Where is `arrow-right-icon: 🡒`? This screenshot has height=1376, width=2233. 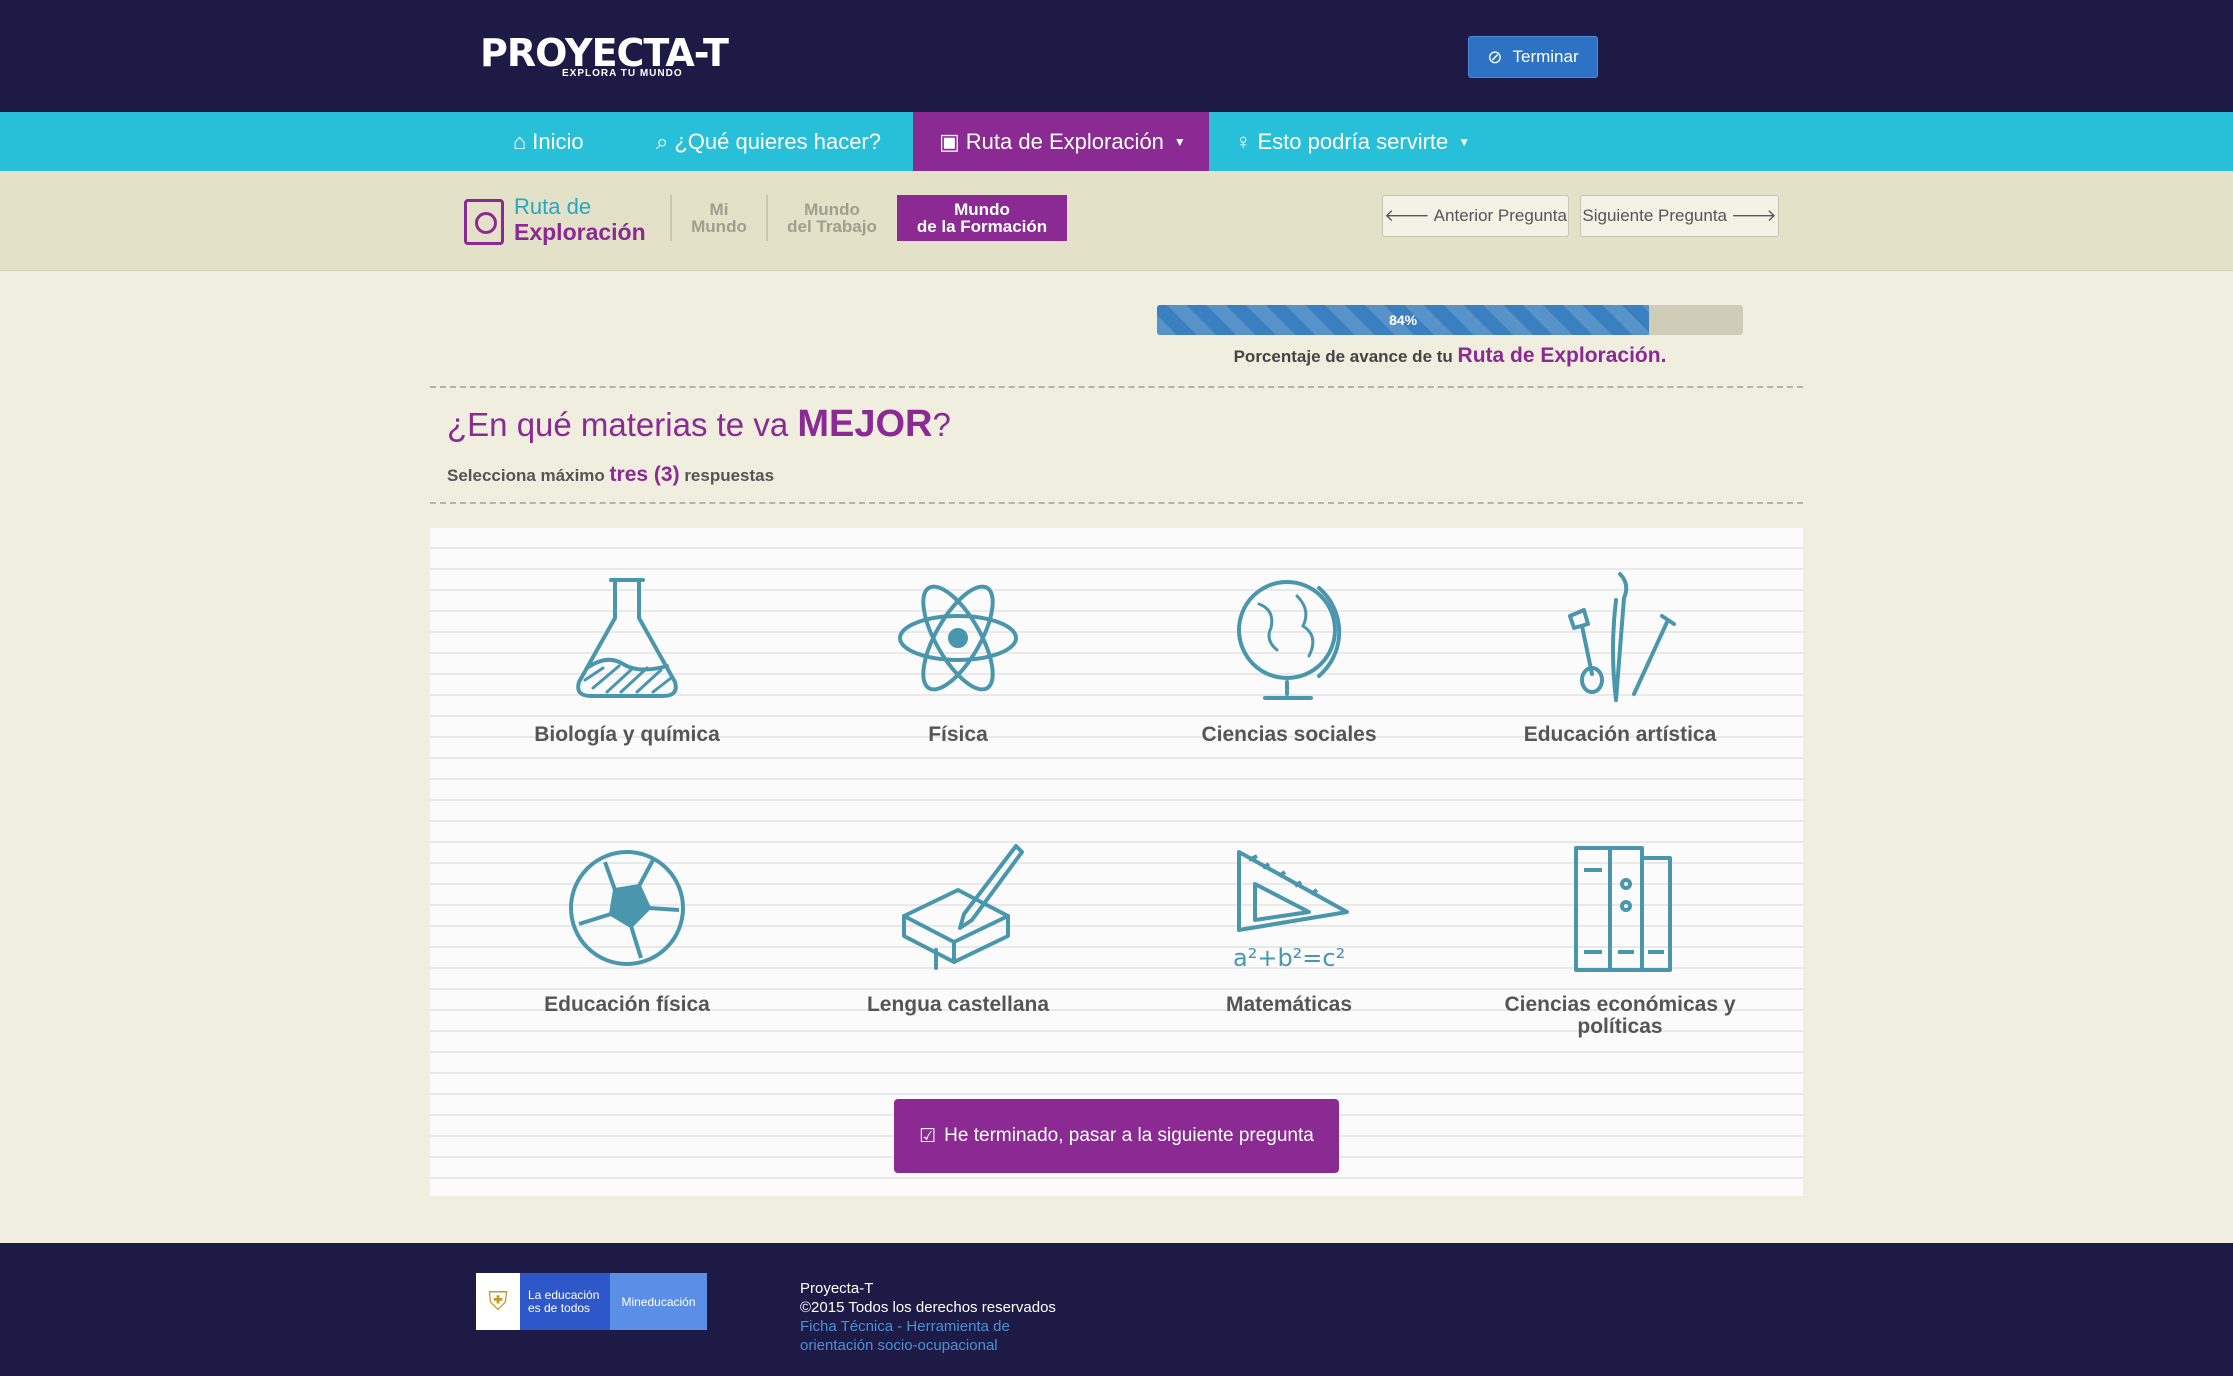
arrow-right-icon: 🡒 is located at coordinates (1754, 215).